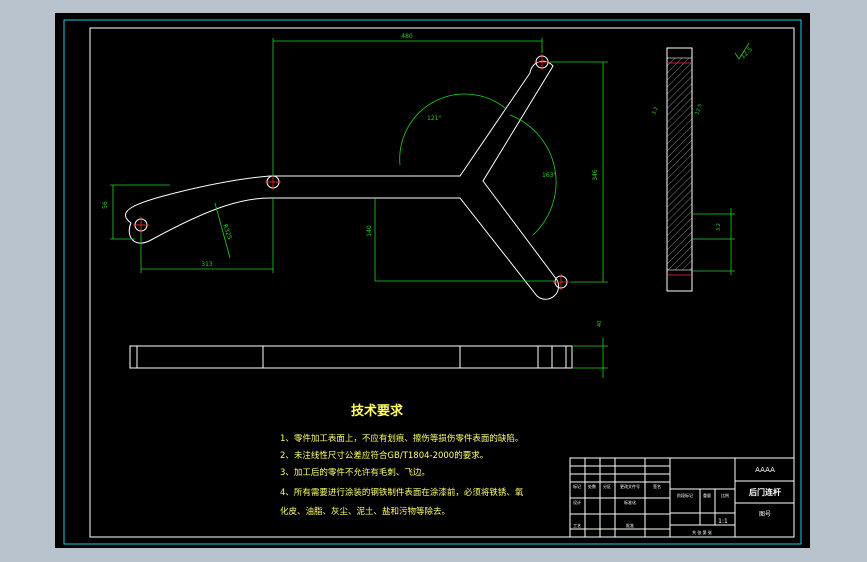 The image size is (867, 562). I want to click on tech-item-4: 4、所有需要进行涂装的钢铁制件表面在涂漆前，必须将铁锈、氧, so click(402, 492).